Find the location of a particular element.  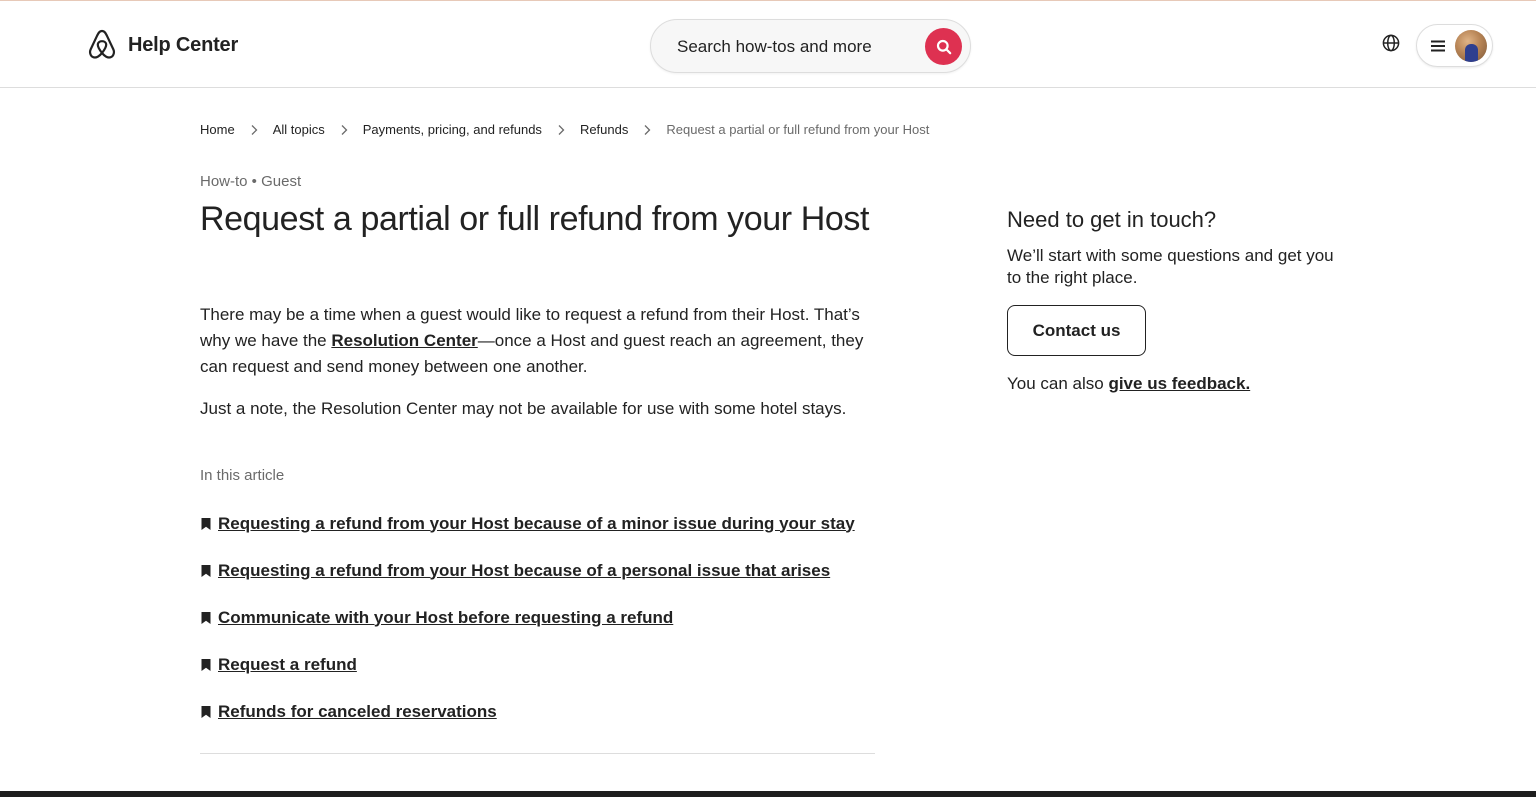

help-center-logo-link: Help Center is located at coordinates (162, 45).